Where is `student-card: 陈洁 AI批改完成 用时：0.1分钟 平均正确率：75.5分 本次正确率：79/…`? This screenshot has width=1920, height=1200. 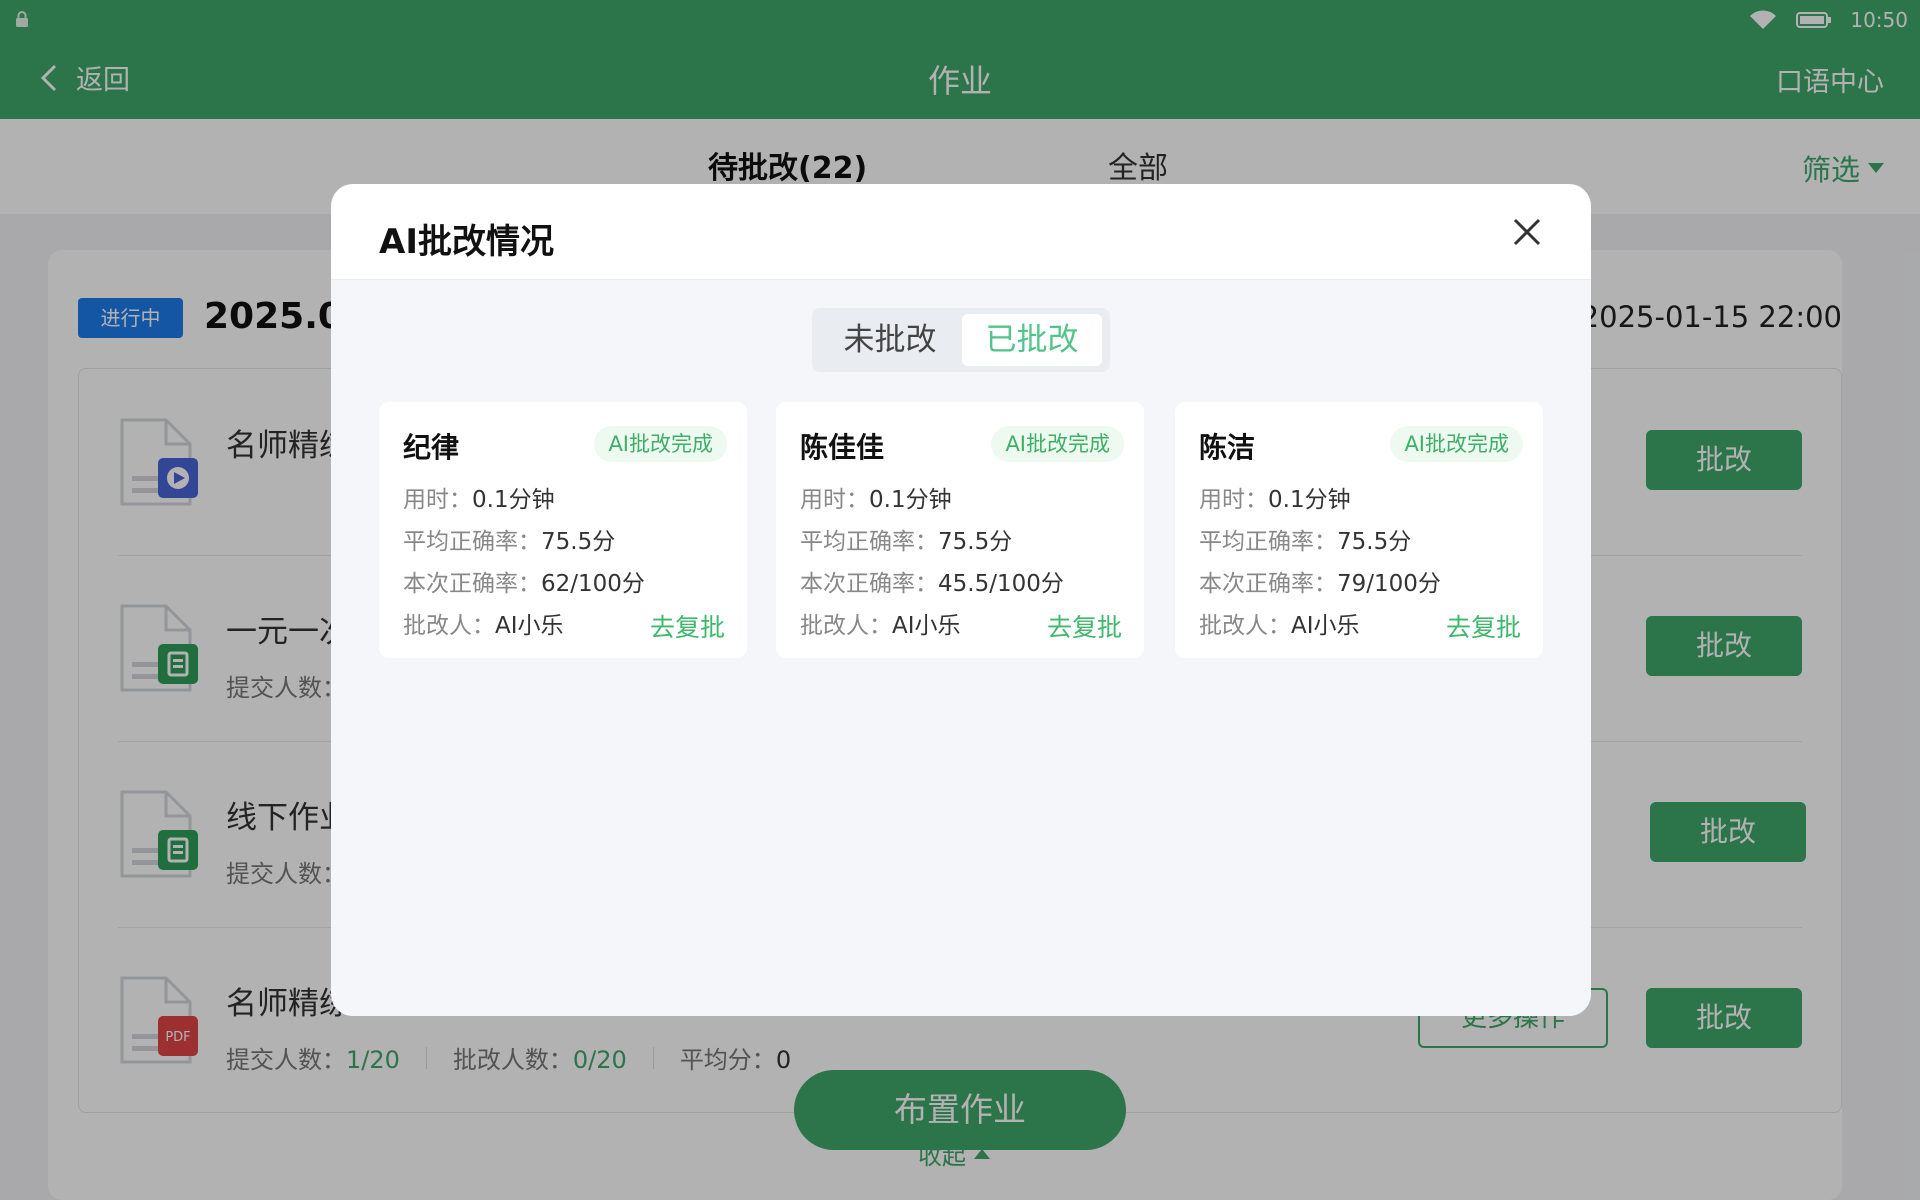
student-card: 陈洁 AI批改完成 用时：0.1分钟 平均正确率：75.5分 本次正确率：79/… is located at coordinates (1359, 530).